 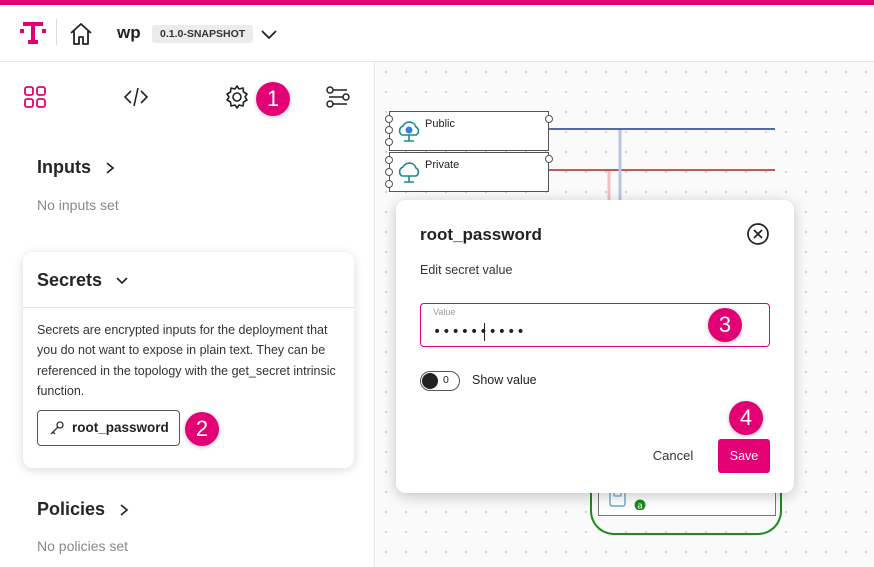 I want to click on policies-title: Policies, so click(x=71, y=509).